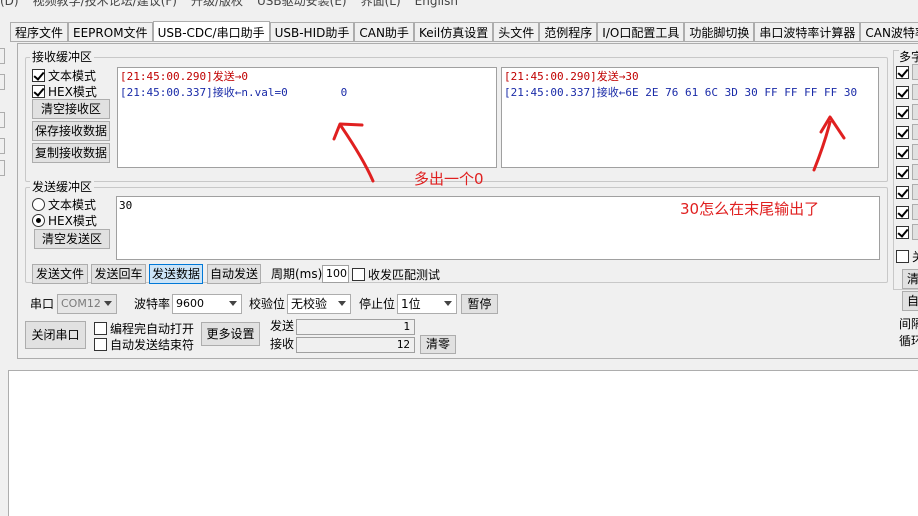 This screenshot has width=918, height=516. I want to click on annotation-arrows, so click(589, 149).